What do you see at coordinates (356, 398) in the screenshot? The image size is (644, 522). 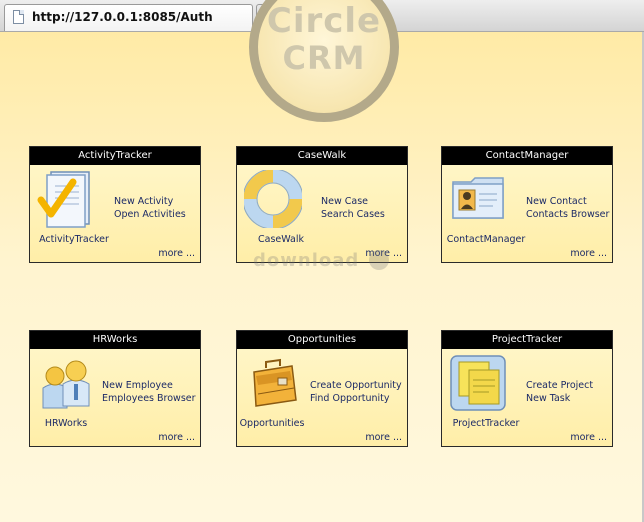 I see `link-find-opportunity: Find Opportunity` at bounding box center [356, 398].